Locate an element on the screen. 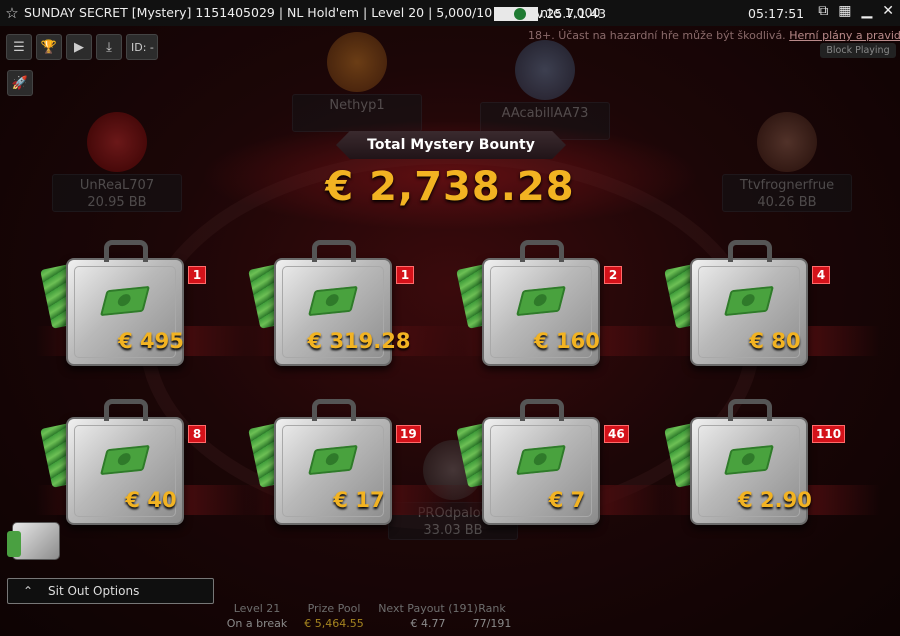 This screenshot has height=636, width=900. bounty-amount: € 319.28 is located at coordinates (359, 341).